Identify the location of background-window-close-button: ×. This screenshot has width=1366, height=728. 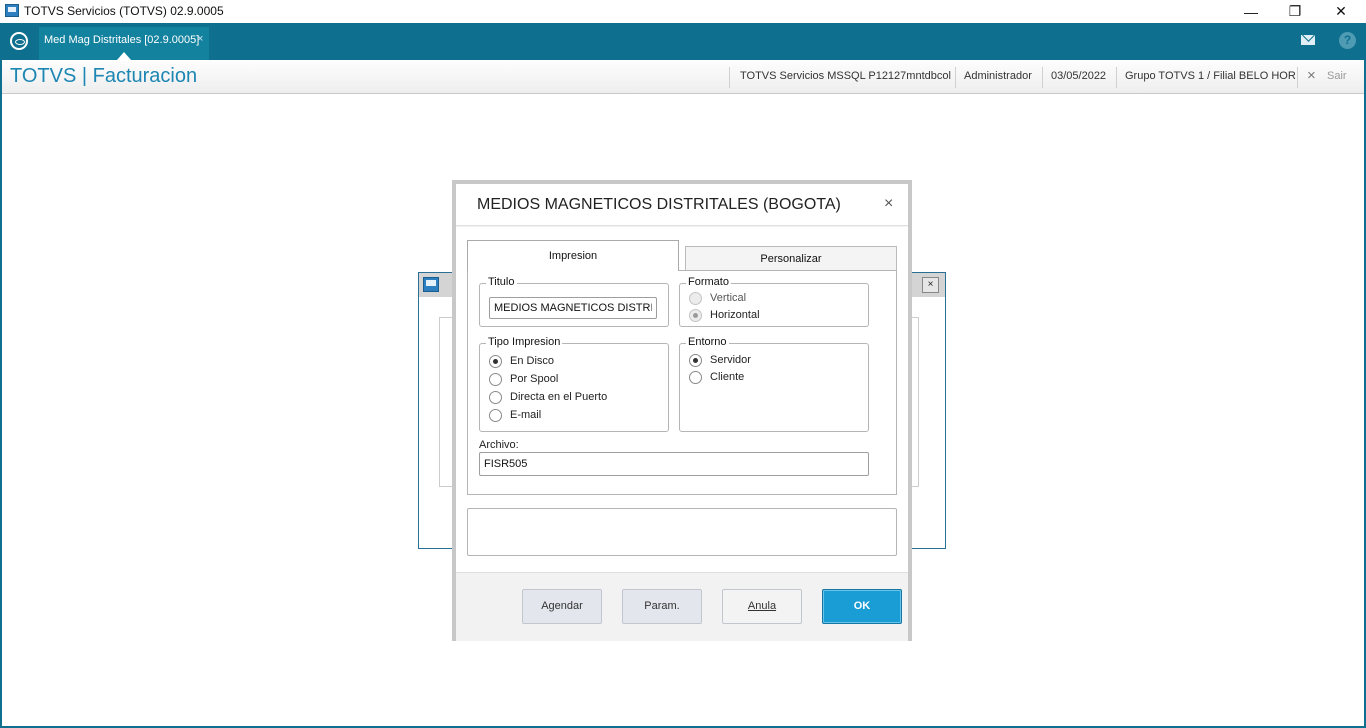
(930, 285).